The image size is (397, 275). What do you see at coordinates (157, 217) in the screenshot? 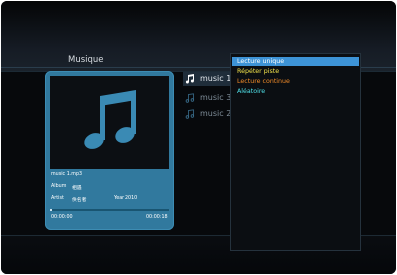
I see `time-total: 00:00:18` at bounding box center [157, 217].